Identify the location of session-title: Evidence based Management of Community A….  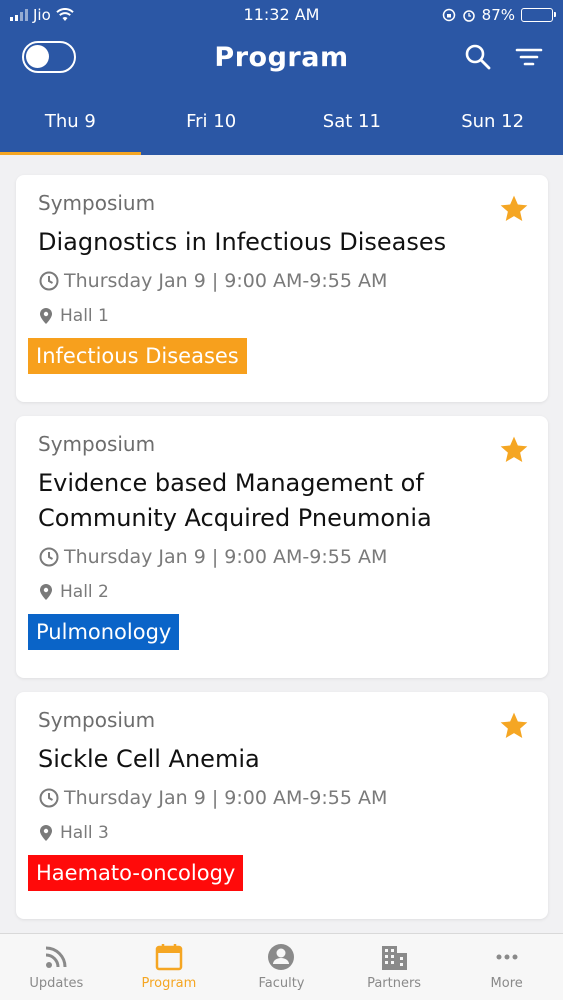
(235, 500).